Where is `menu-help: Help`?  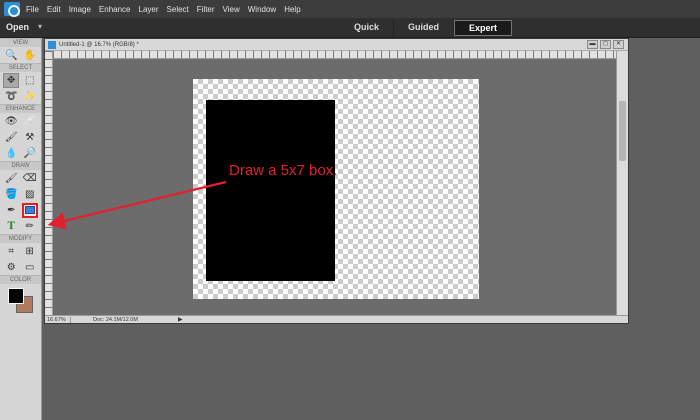
menu-help: Help is located at coordinates (292, 9).